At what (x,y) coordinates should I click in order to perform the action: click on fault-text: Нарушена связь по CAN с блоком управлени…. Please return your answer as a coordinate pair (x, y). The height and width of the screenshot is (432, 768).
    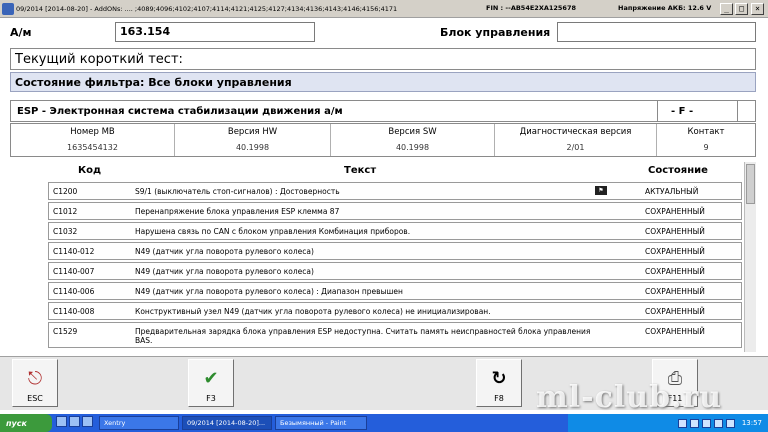
    Looking at the image, I should click on (273, 231).